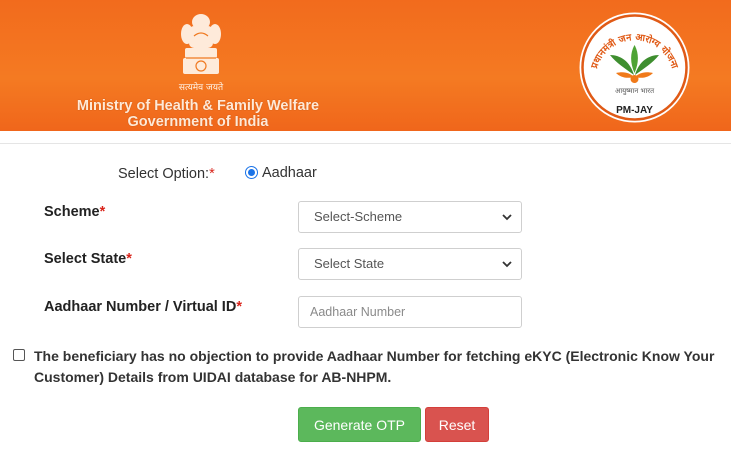 This screenshot has width=731, height=468. Describe the element at coordinates (359, 424) in the screenshot. I see `generate-otp-button: Generate OTP` at that location.